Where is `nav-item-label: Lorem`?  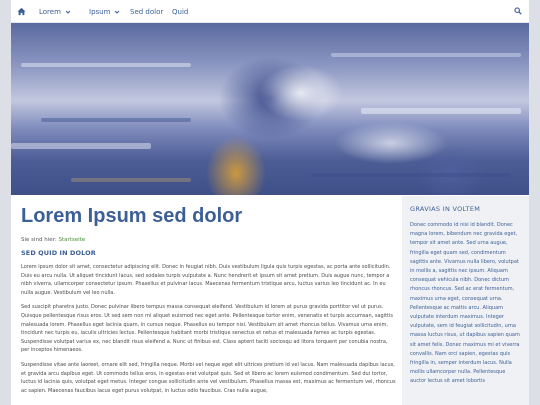
nav-item-label: Lorem is located at coordinates (50, 11).